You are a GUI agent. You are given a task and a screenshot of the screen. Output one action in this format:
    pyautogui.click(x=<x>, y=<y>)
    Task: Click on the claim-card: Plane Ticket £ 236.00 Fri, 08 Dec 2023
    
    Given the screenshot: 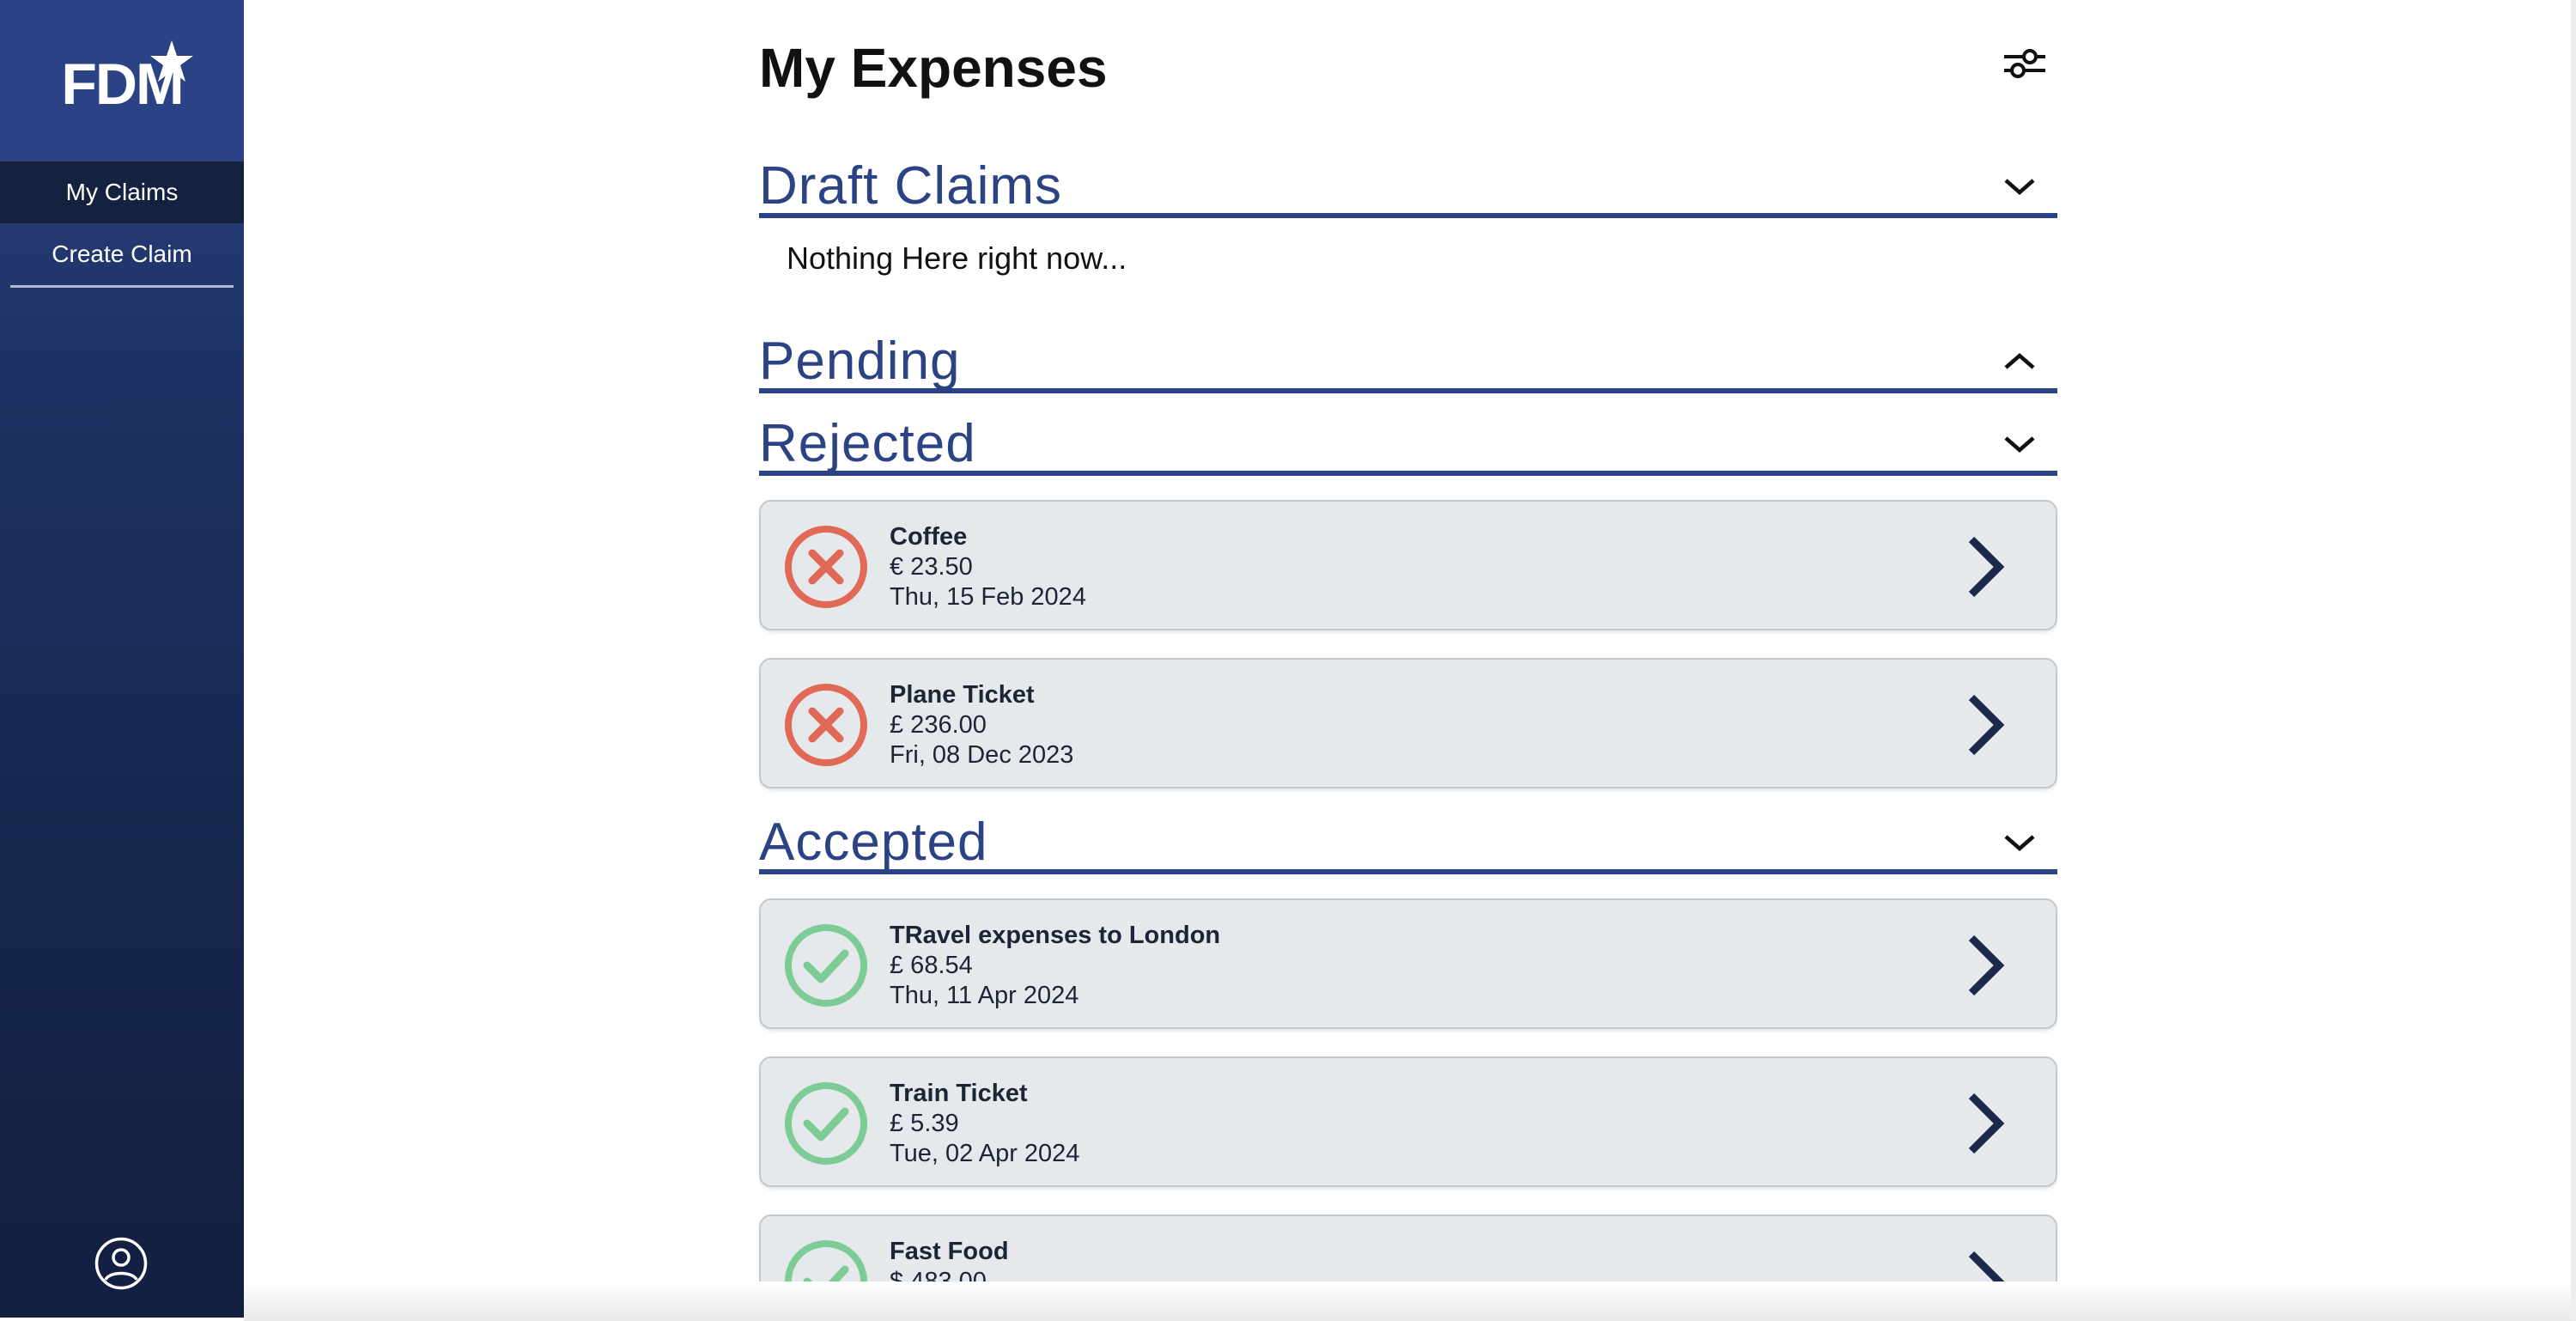 What is the action you would take?
    pyautogui.click(x=1408, y=723)
    